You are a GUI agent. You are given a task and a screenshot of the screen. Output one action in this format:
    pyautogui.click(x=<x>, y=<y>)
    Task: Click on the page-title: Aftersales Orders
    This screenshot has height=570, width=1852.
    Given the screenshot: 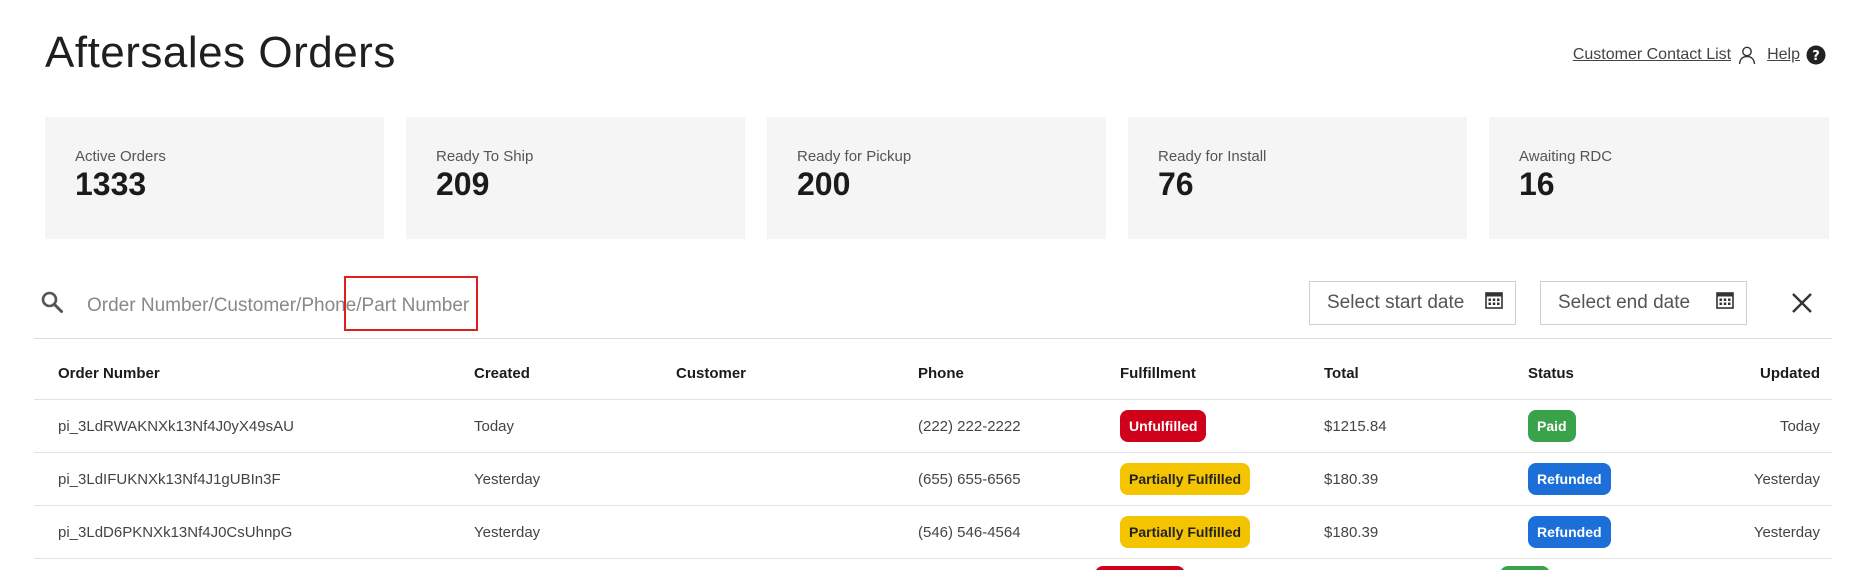 What is the action you would take?
    pyautogui.click(x=220, y=52)
    